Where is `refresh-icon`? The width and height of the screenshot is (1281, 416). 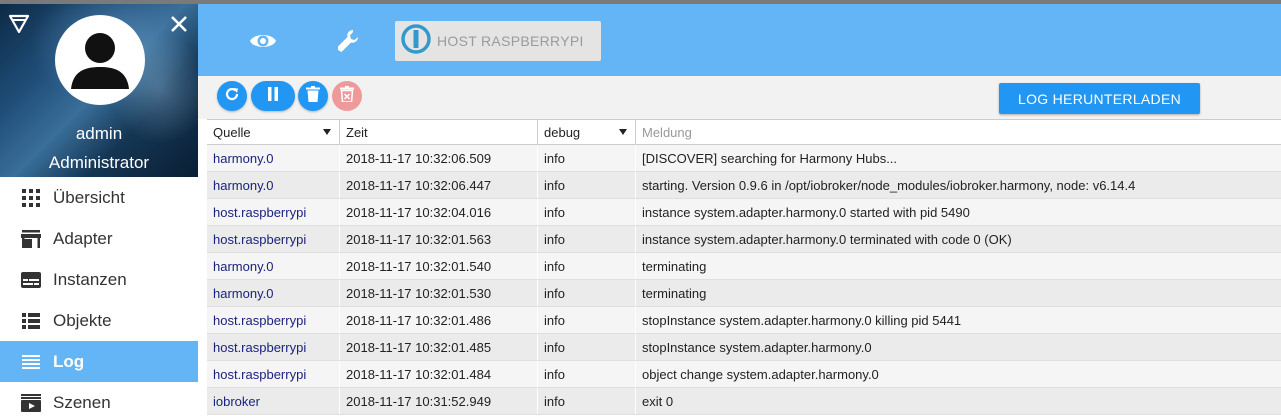 refresh-icon is located at coordinates (232, 96).